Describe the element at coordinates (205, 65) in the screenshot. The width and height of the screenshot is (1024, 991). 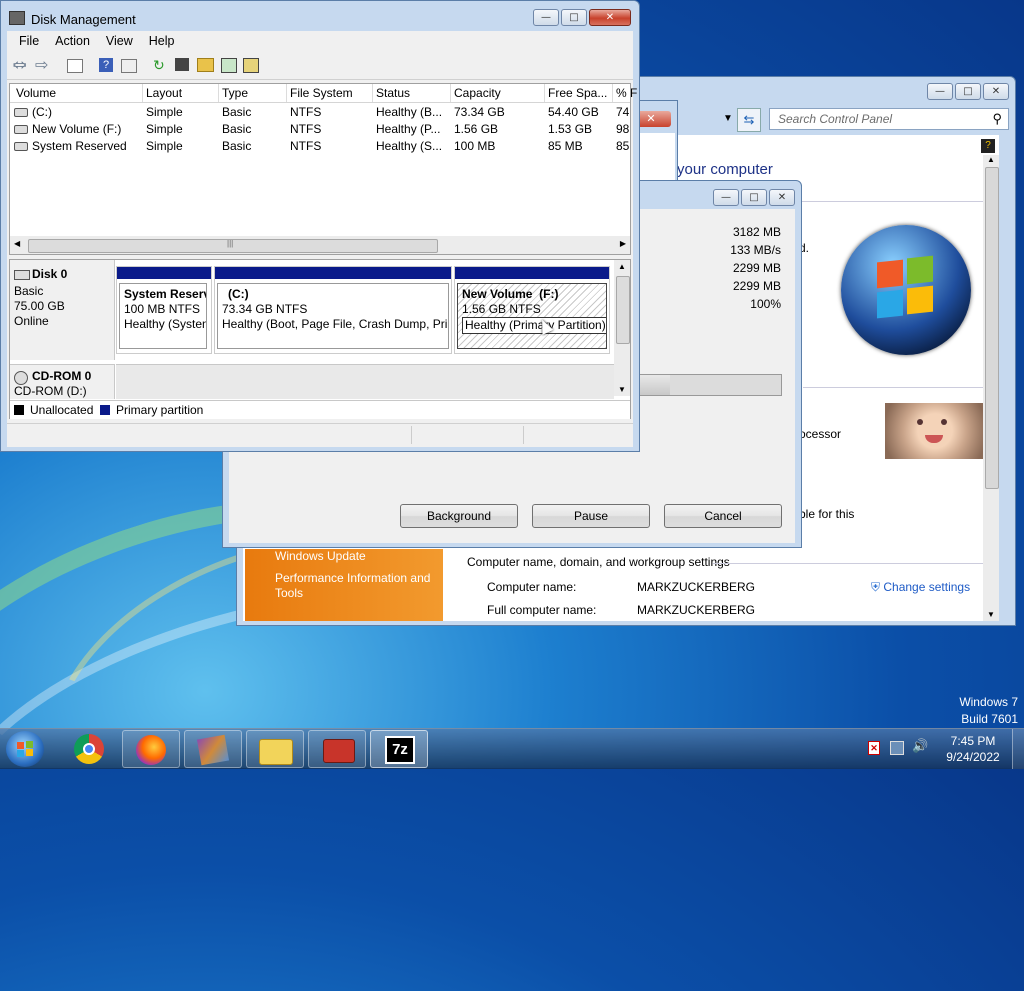
I see `open-folder-icon` at that location.